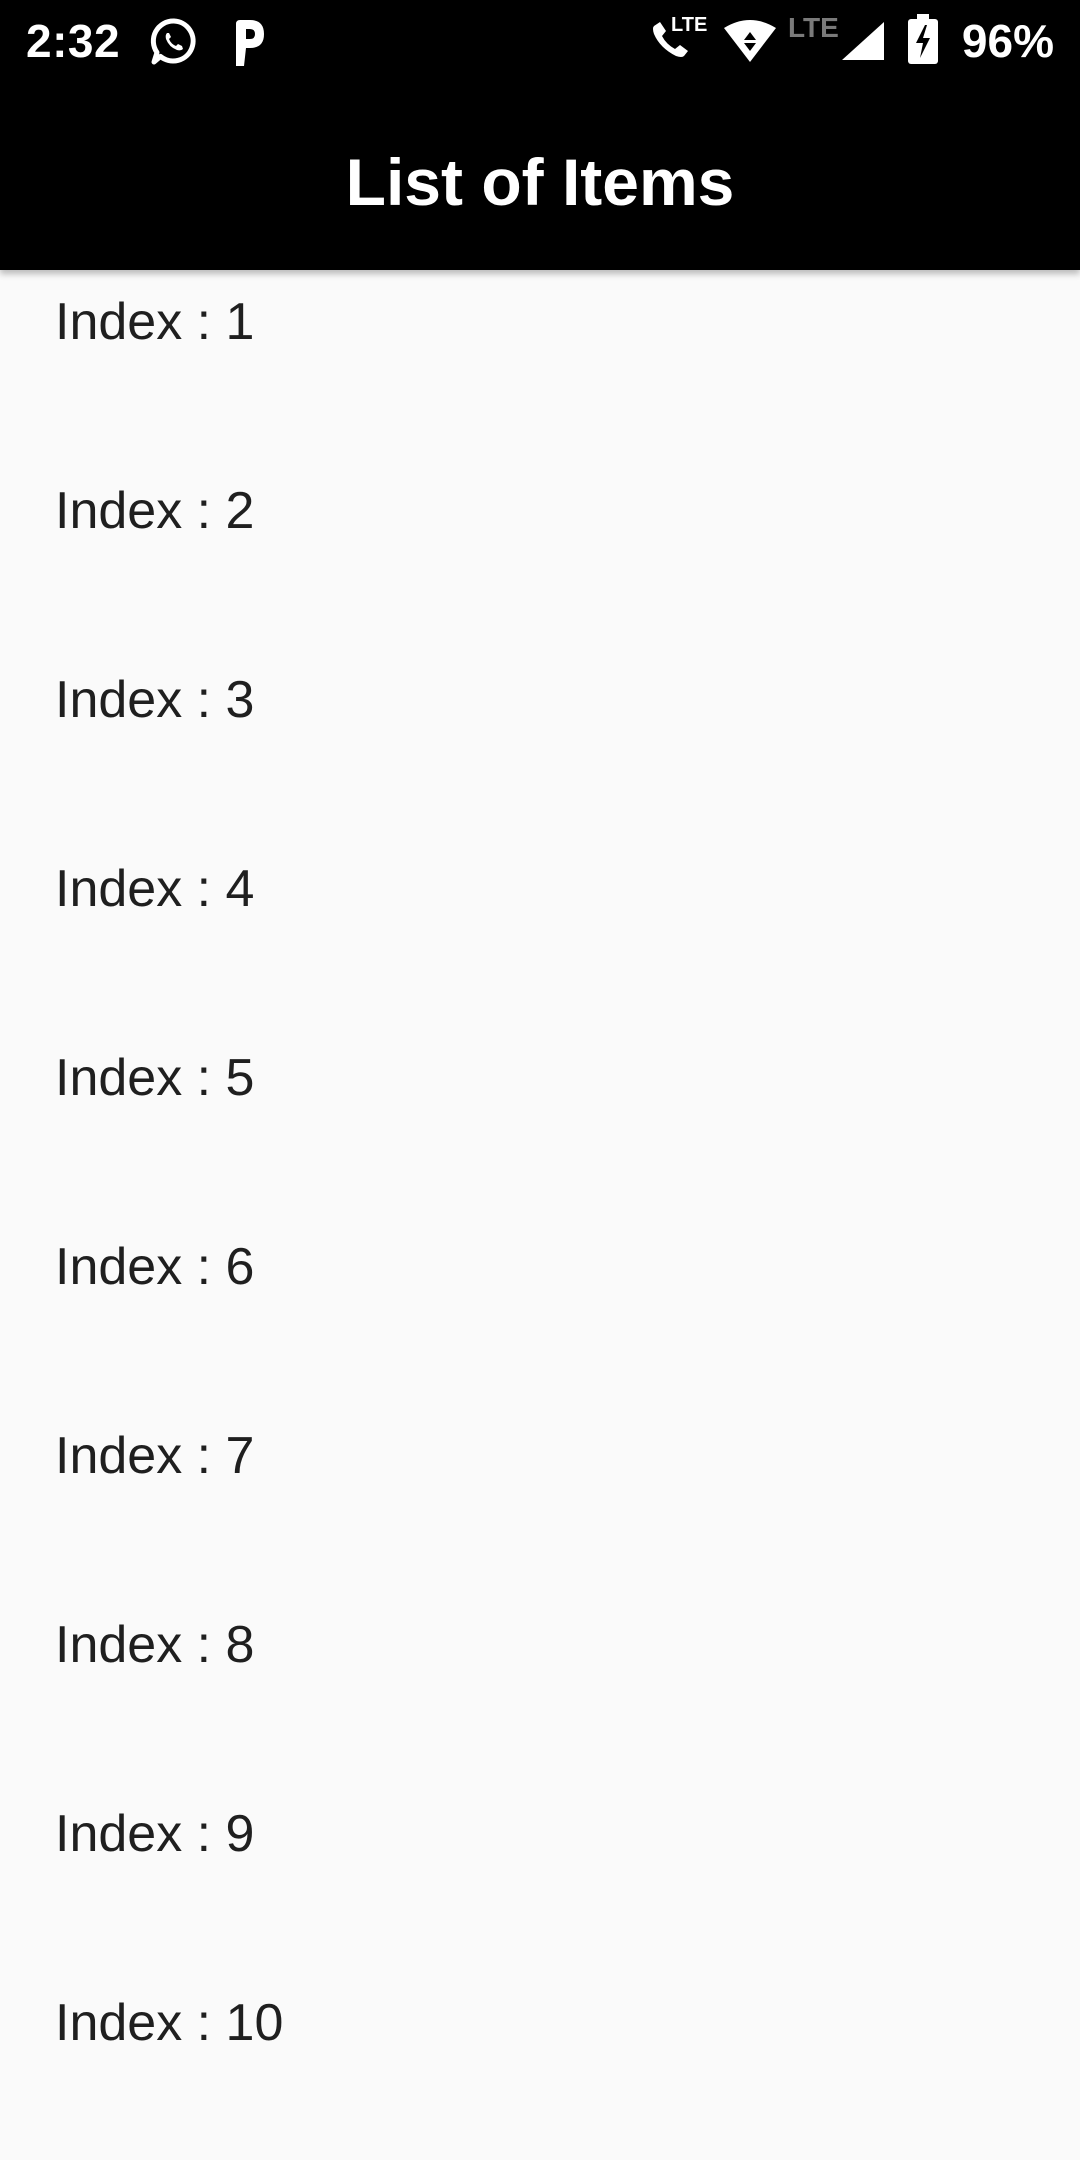 This screenshot has width=1080, height=2160. Describe the element at coordinates (169, 2023) in the screenshot. I see `list-item-label: Index : 10` at that location.